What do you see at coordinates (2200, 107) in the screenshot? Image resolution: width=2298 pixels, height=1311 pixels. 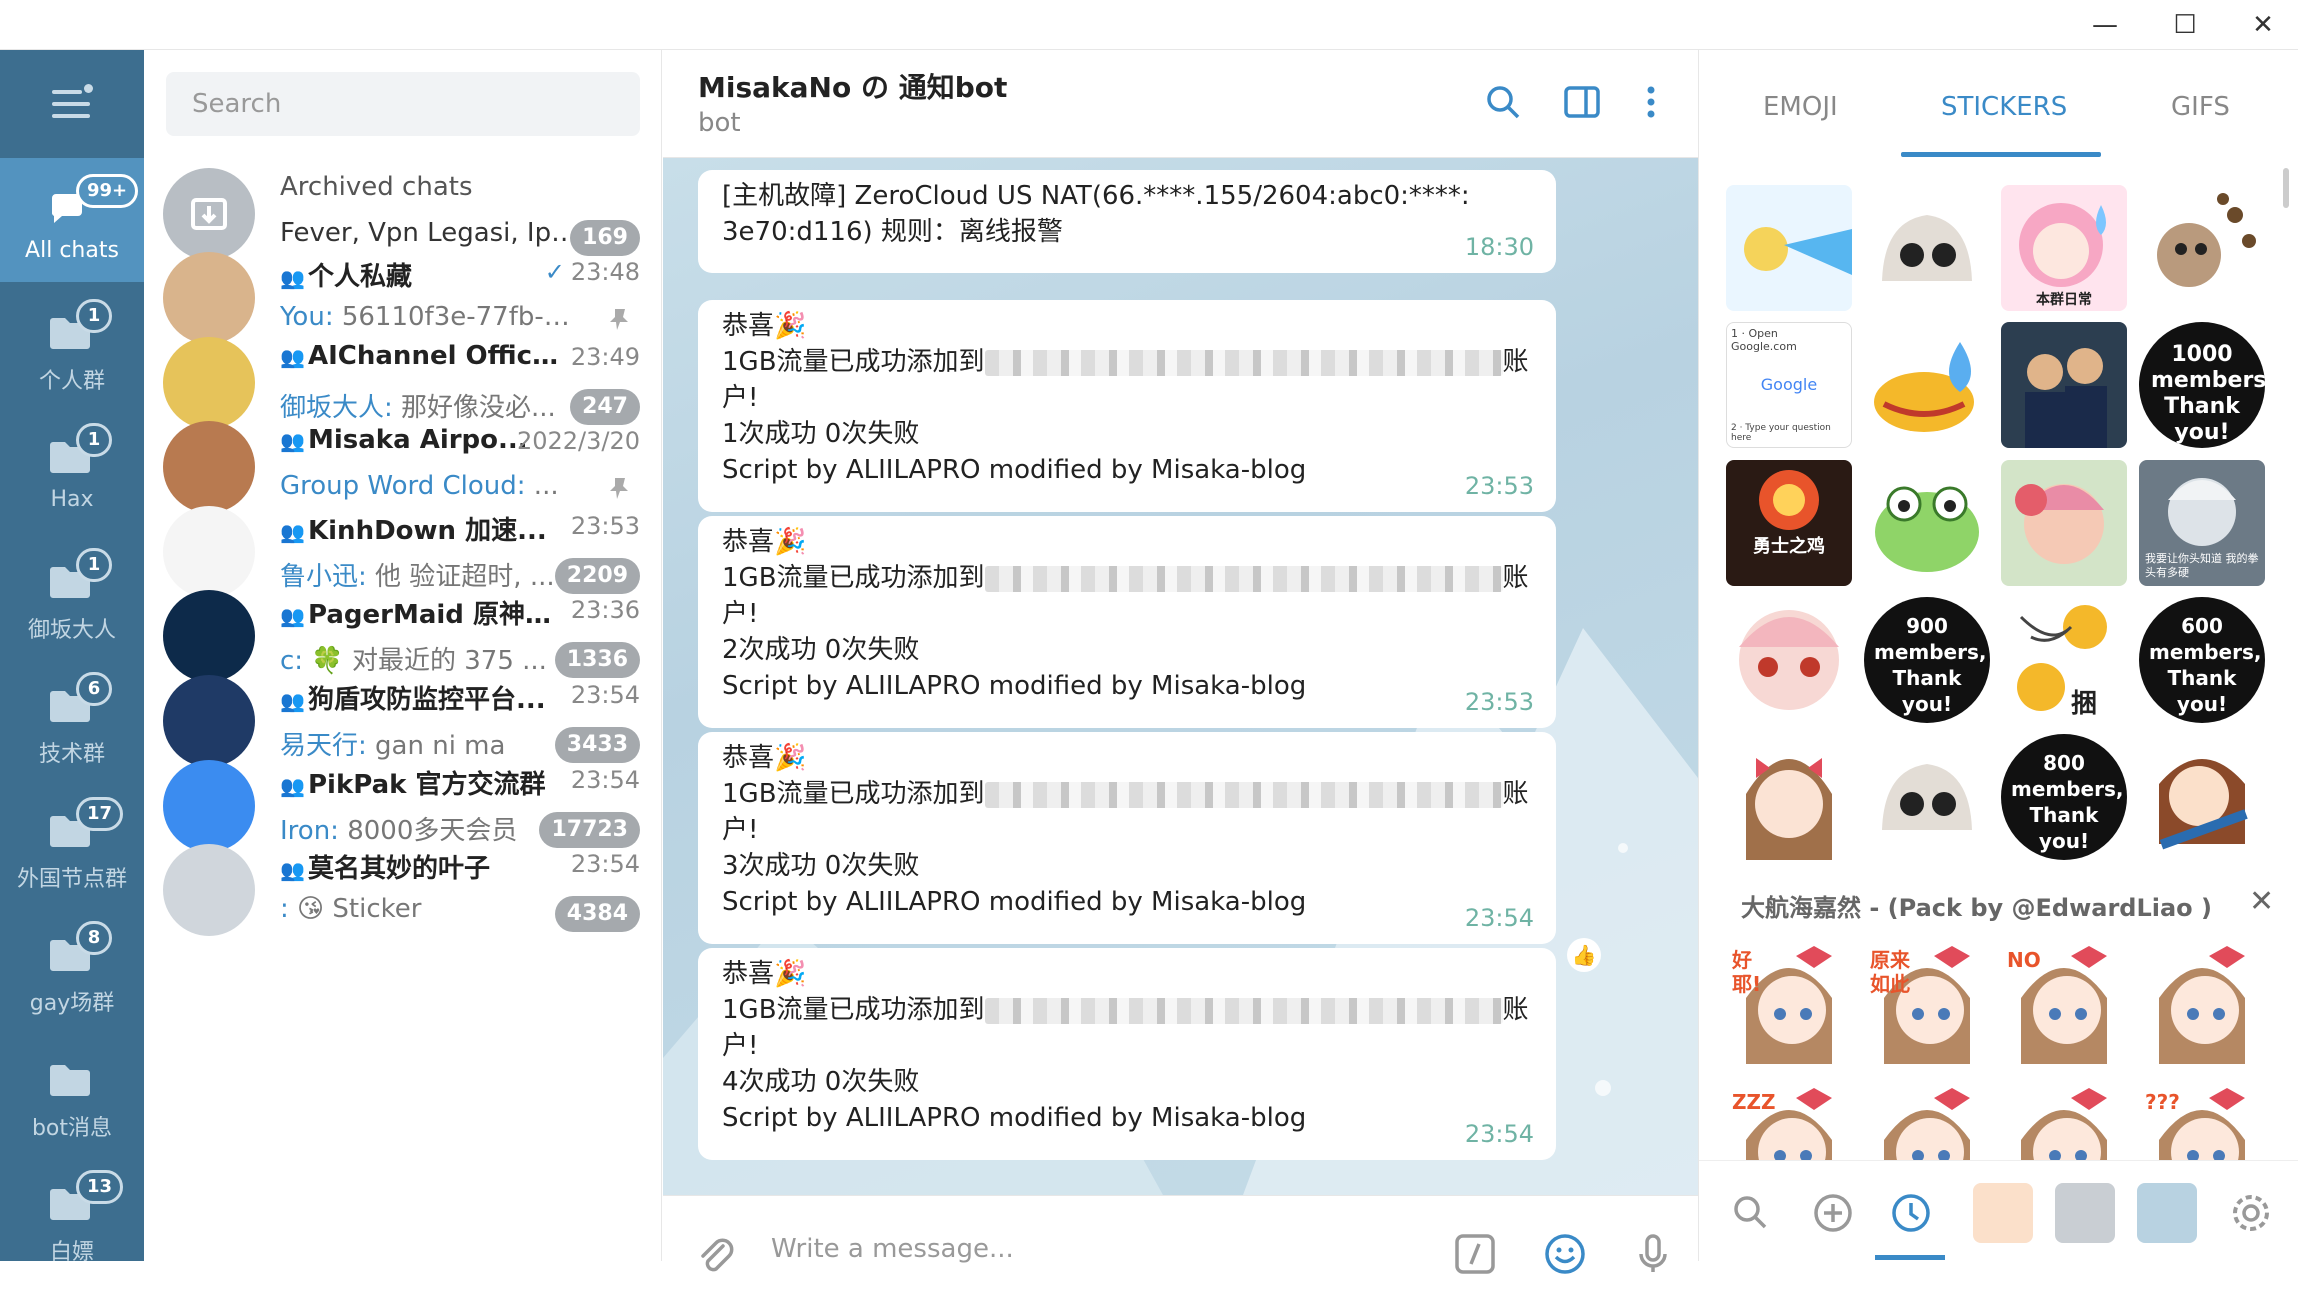 I see `tab-gifs: GIFS` at bounding box center [2200, 107].